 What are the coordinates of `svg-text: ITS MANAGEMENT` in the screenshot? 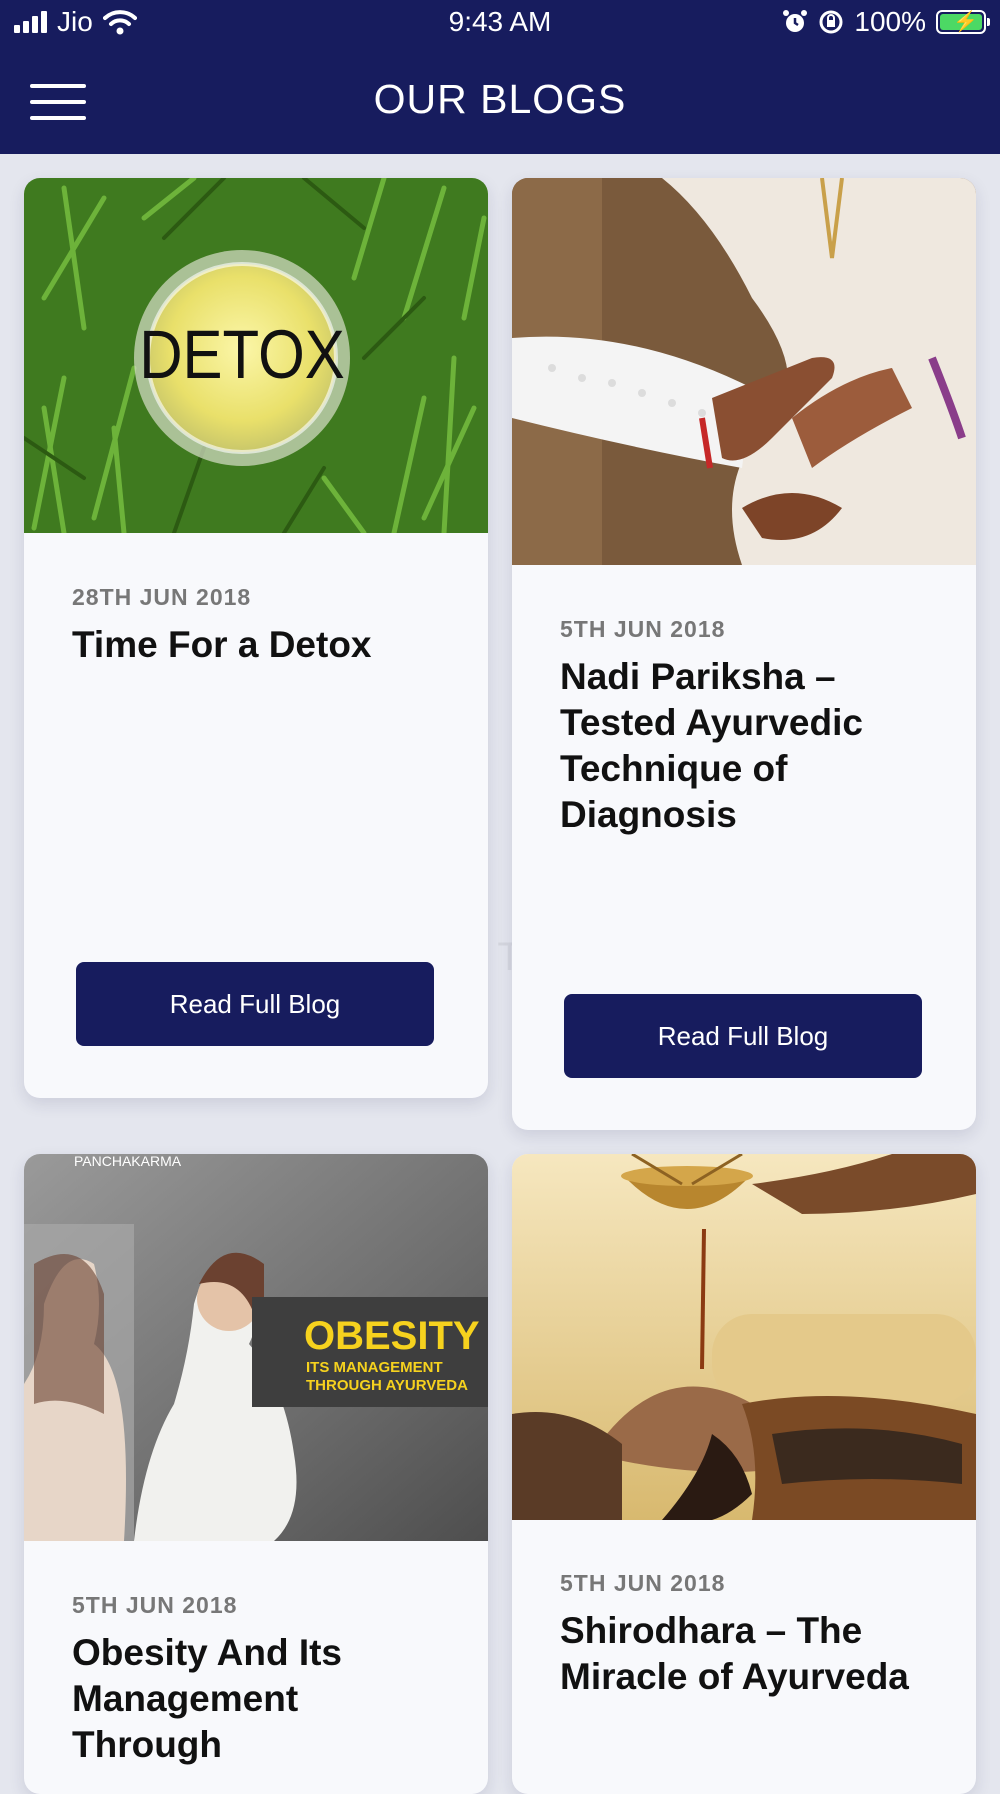 It's located at (374, 1367).